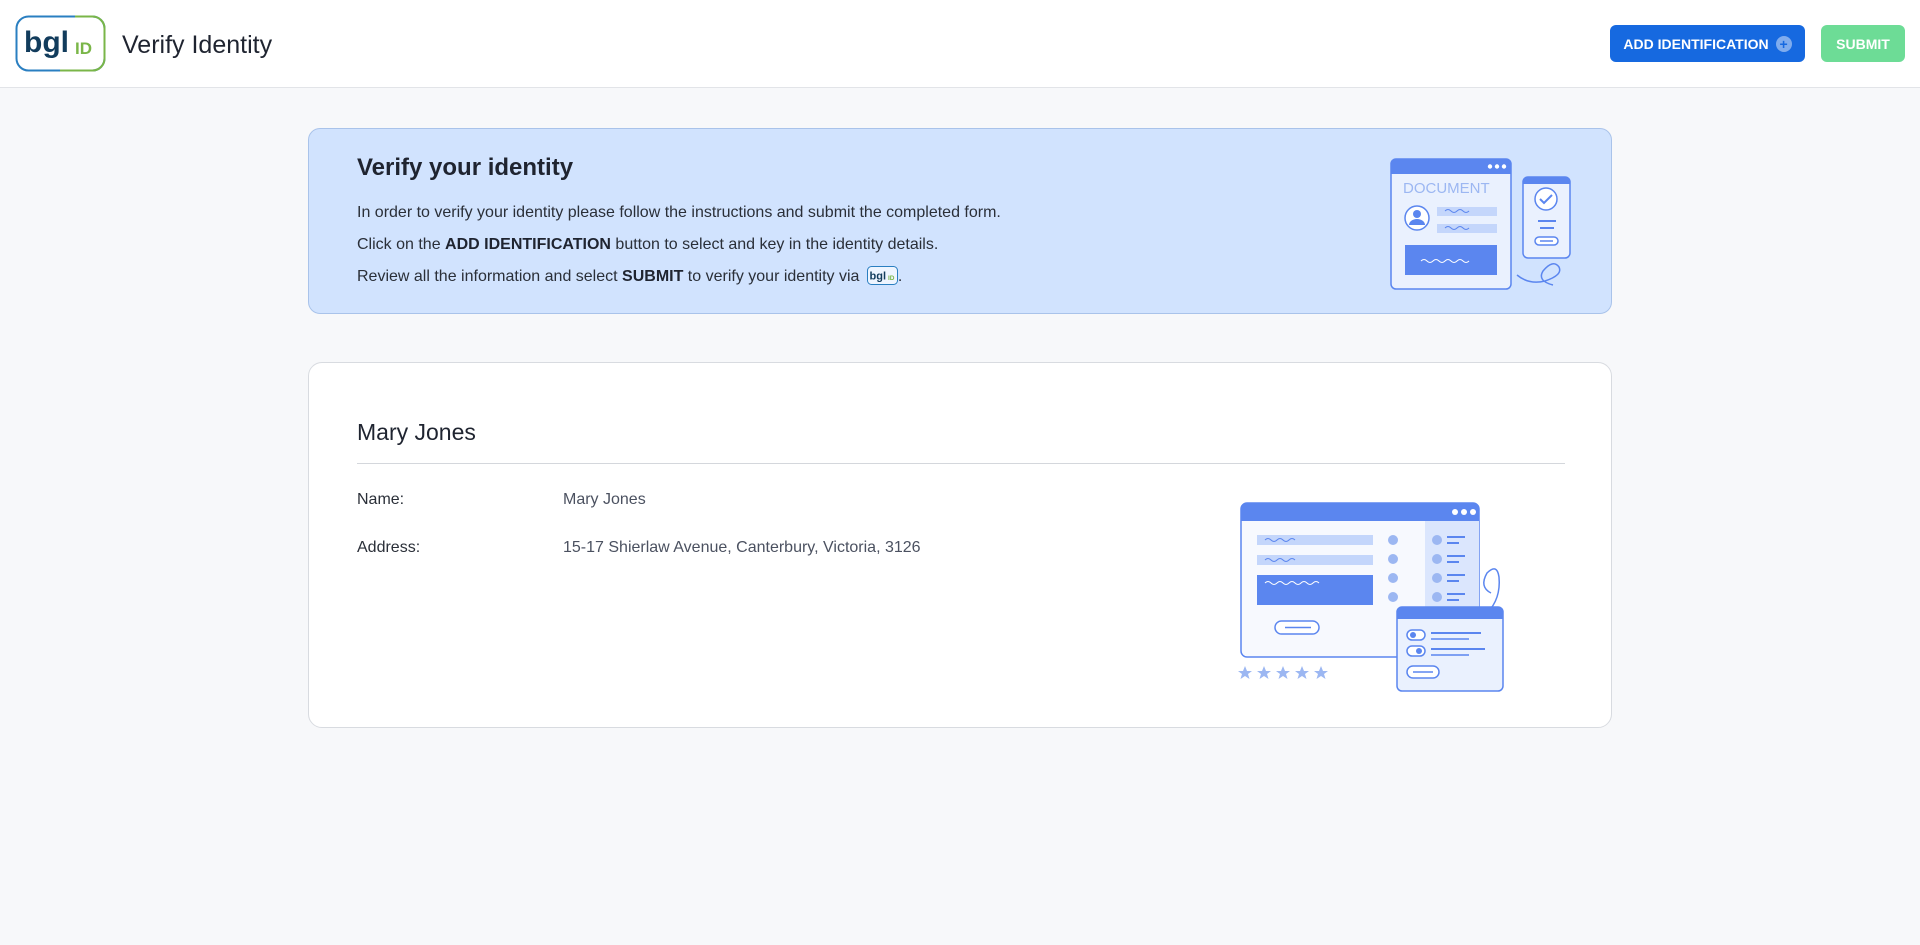 The image size is (1920, 945). What do you see at coordinates (416, 432) in the screenshot?
I see `person-name-heading: Mary Jones` at bounding box center [416, 432].